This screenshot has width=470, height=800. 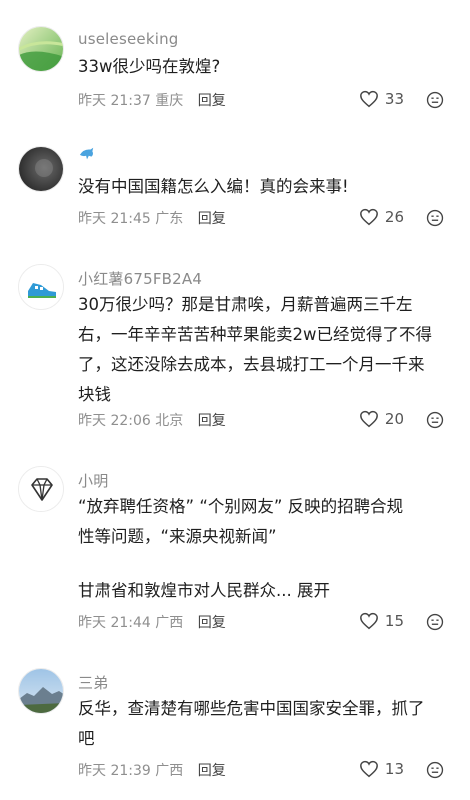 I want to click on like-count: 26, so click(x=394, y=217).